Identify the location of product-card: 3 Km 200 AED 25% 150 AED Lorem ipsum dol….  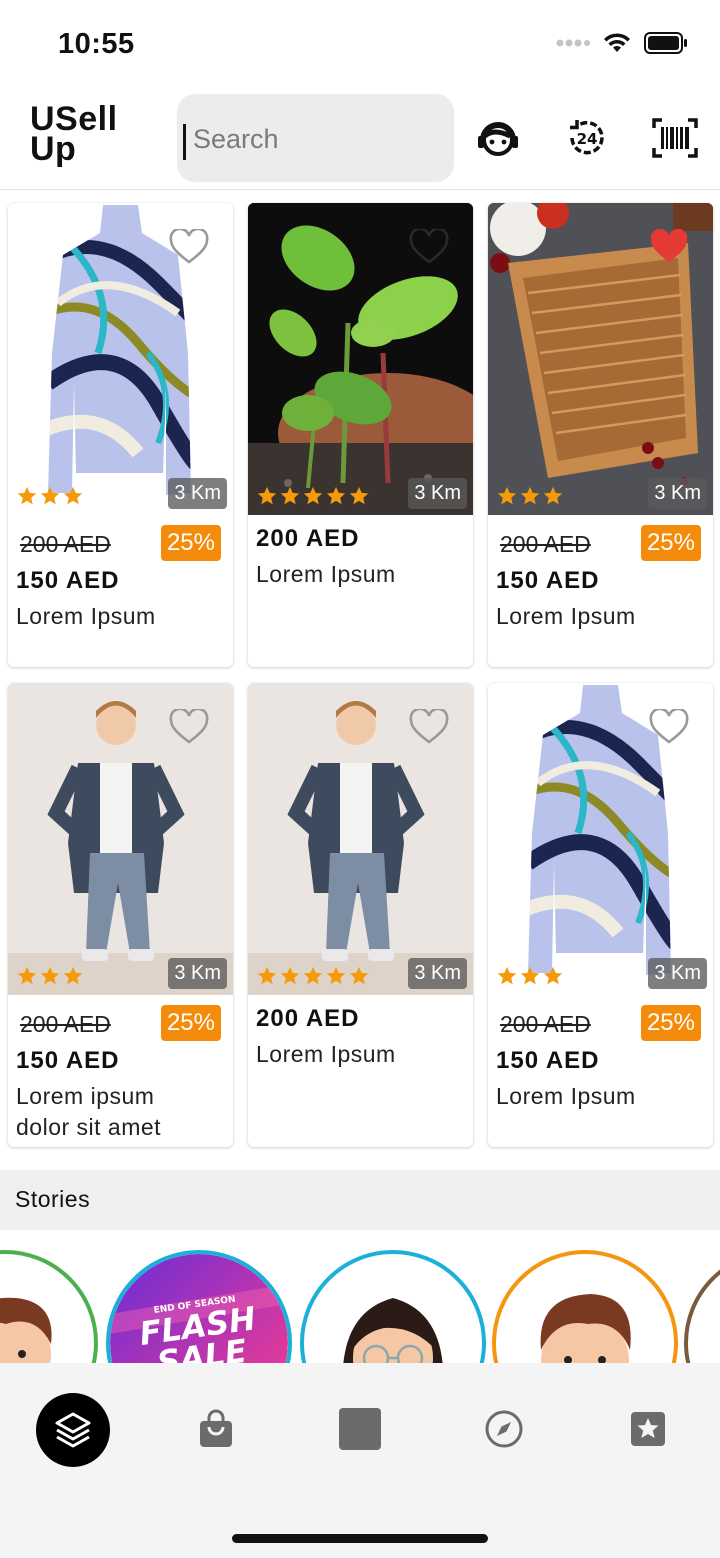
(120, 915).